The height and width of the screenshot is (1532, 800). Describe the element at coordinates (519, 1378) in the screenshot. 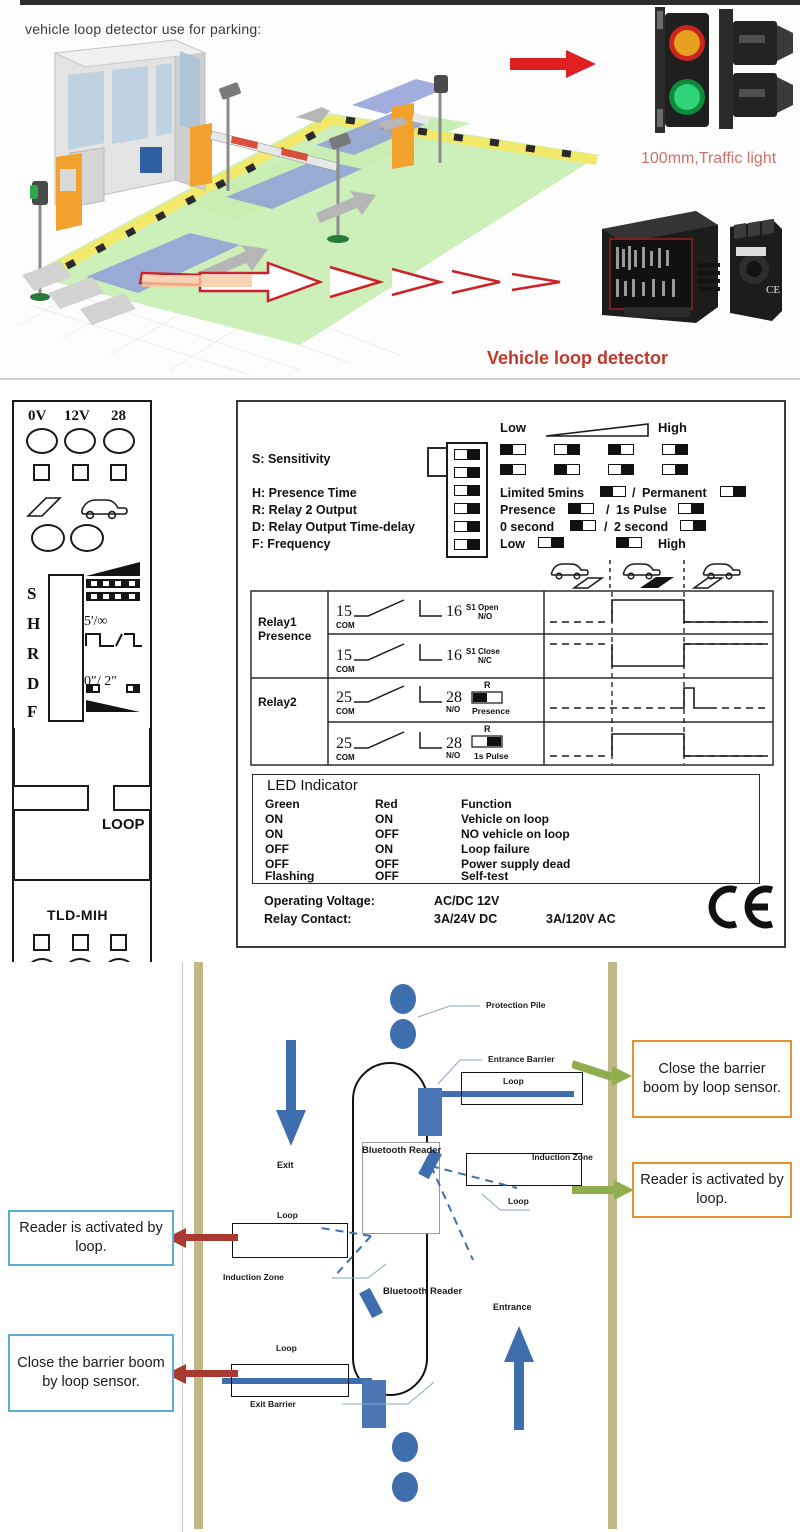

I see `entrance-direction-arrow` at that location.